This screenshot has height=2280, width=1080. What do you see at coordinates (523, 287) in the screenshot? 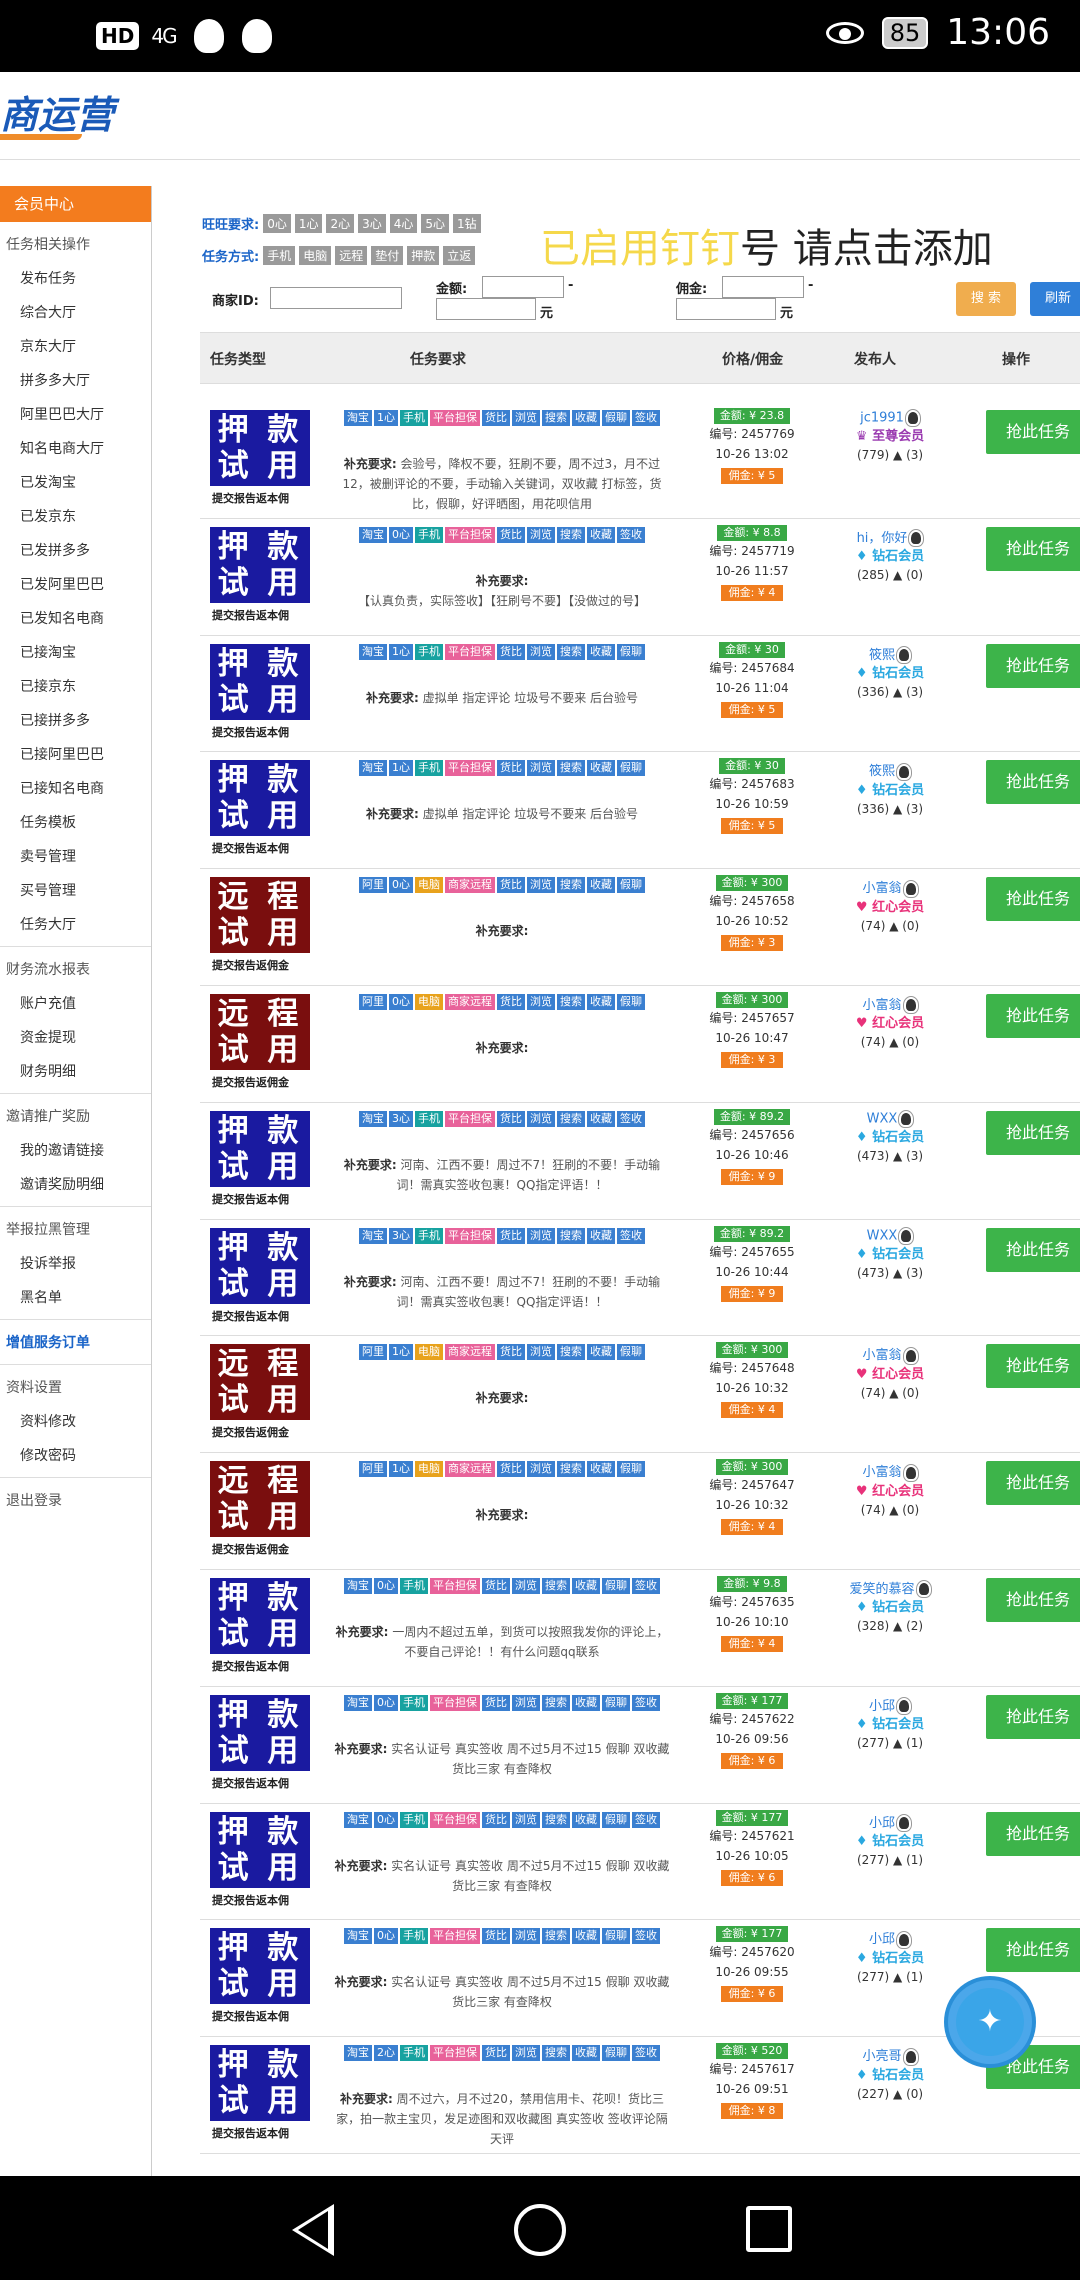
I see `amount-min-input` at bounding box center [523, 287].